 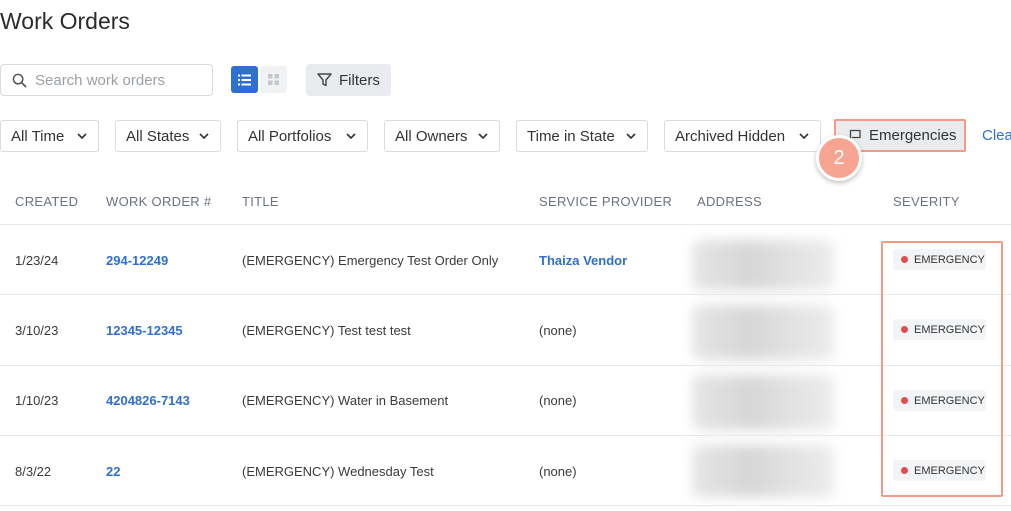 I want to click on owners-filter-label: All Owners, so click(x=431, y=136).